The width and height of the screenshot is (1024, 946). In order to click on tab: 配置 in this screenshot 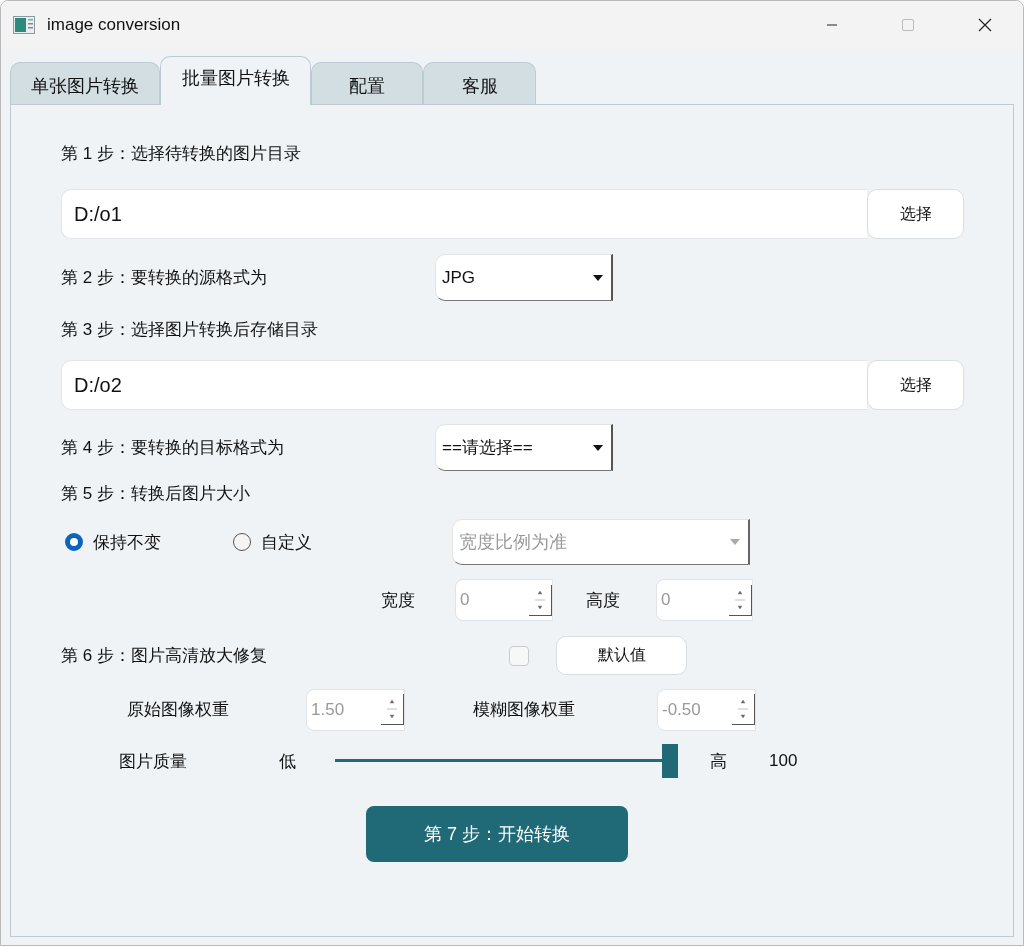, I will do `click(367, 83)`.